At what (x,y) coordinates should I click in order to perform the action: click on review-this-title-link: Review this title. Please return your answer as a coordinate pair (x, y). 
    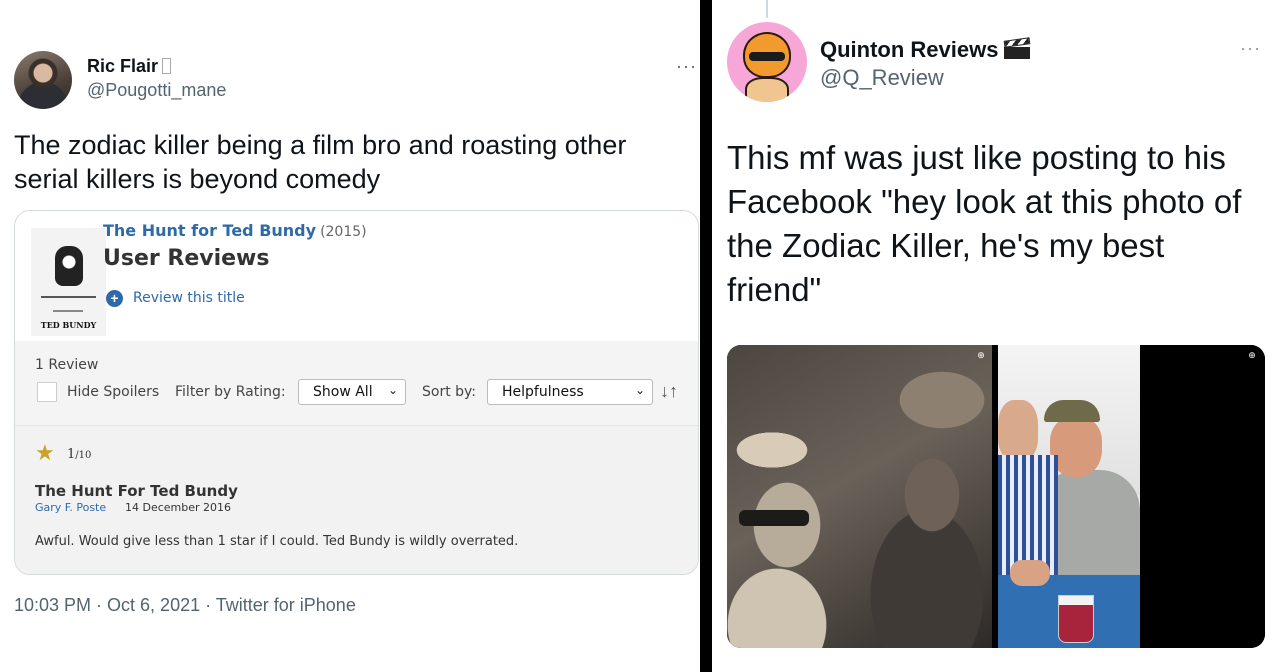
    Looking at the image, I should click on (189, 298).